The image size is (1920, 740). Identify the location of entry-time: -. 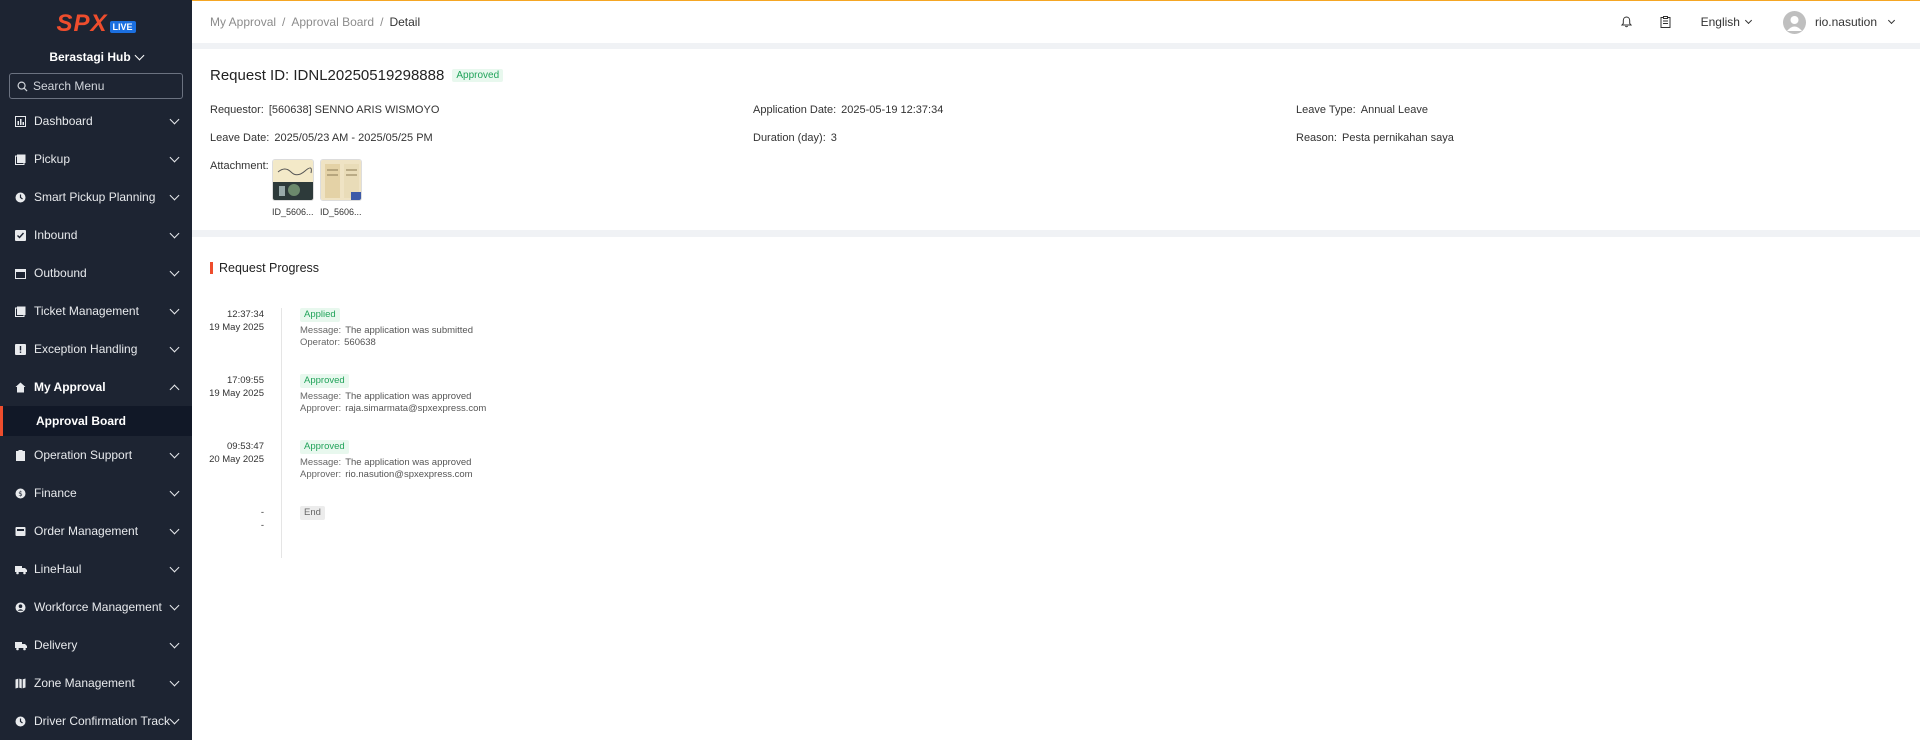
(262, 512).